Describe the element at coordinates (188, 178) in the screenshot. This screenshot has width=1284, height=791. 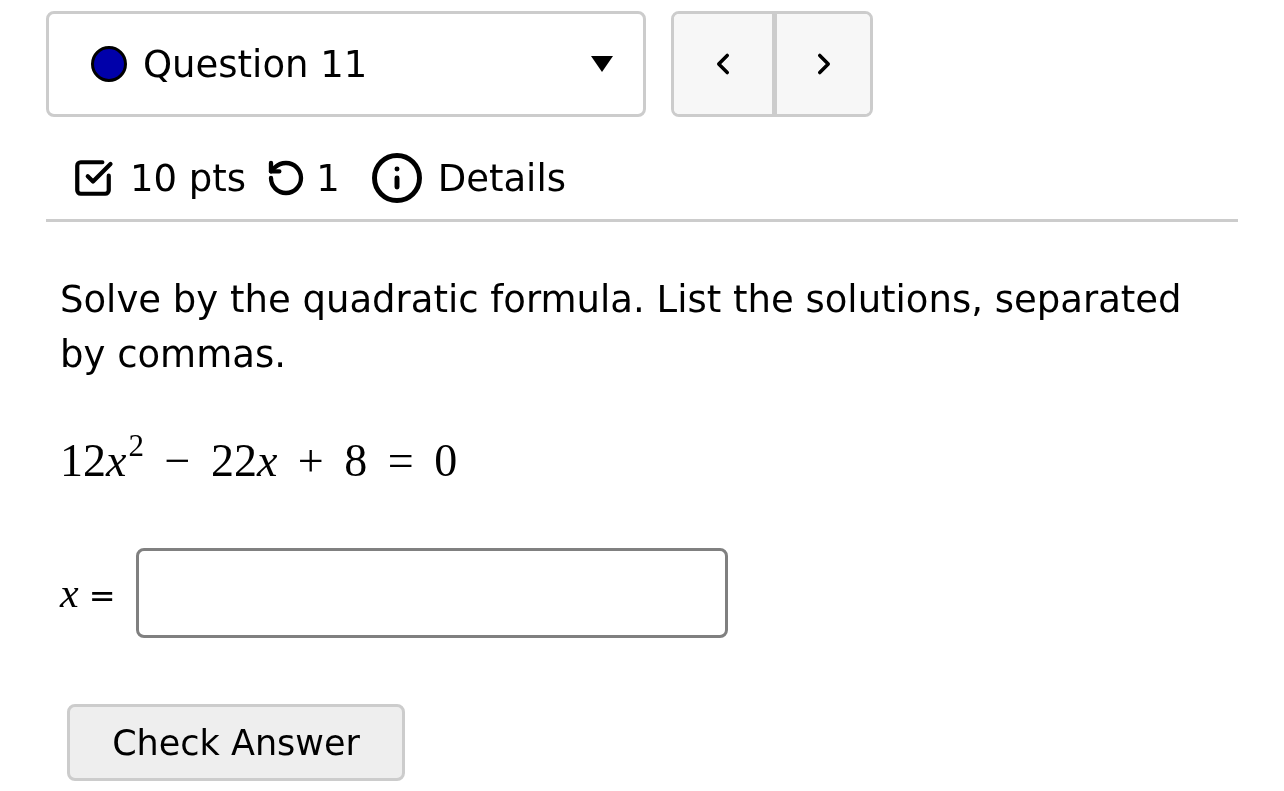
I see `points-text: 10 pts` at that location.